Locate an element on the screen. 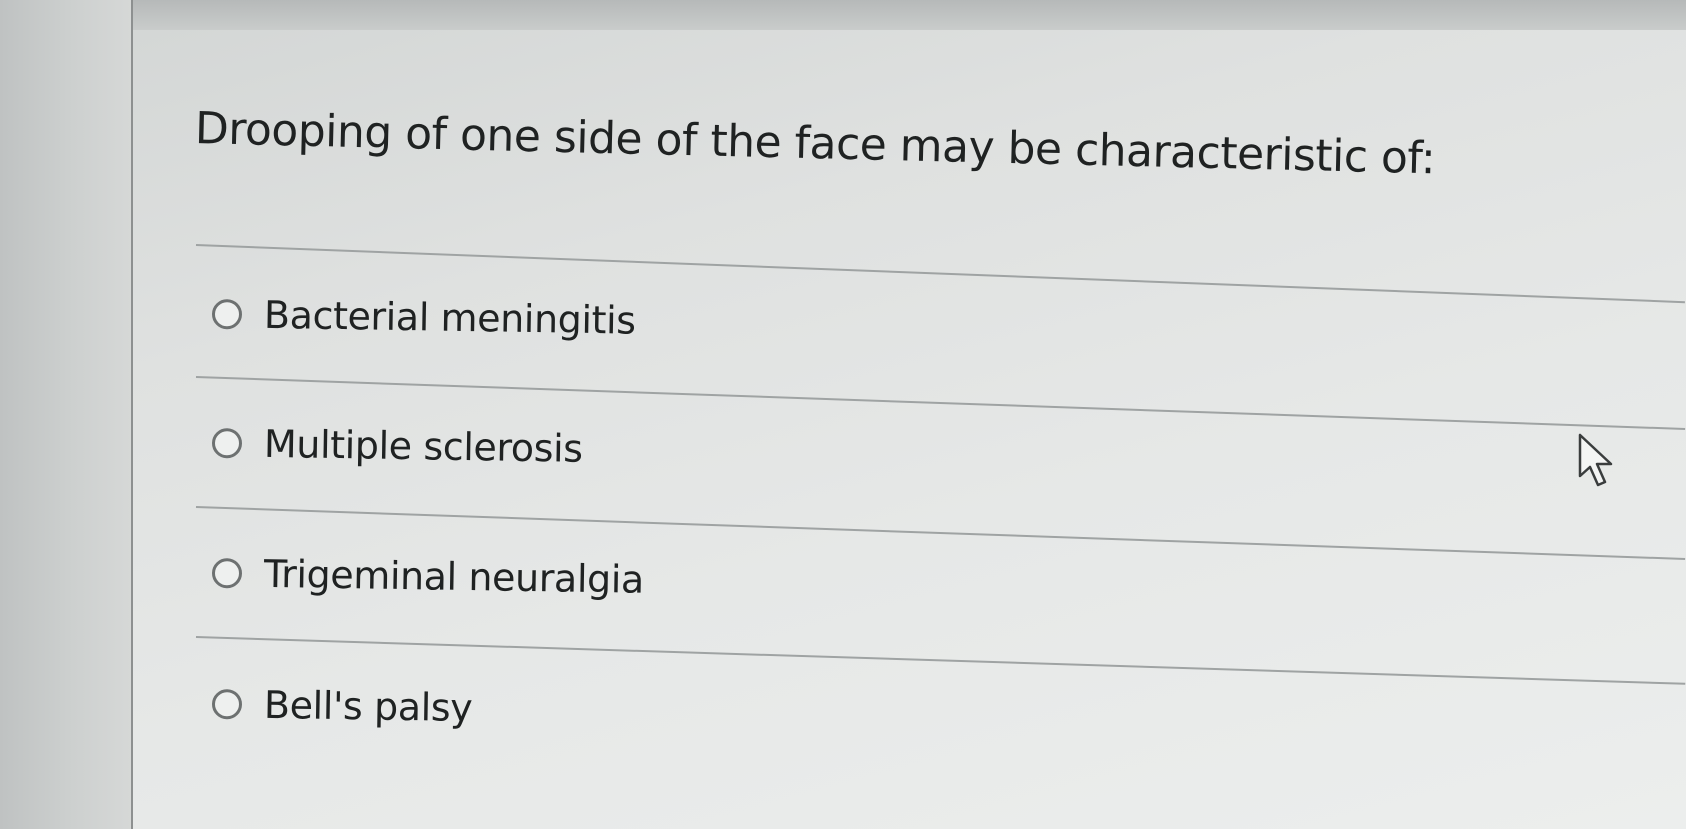  left-margin is located at coordinates (66, 414).